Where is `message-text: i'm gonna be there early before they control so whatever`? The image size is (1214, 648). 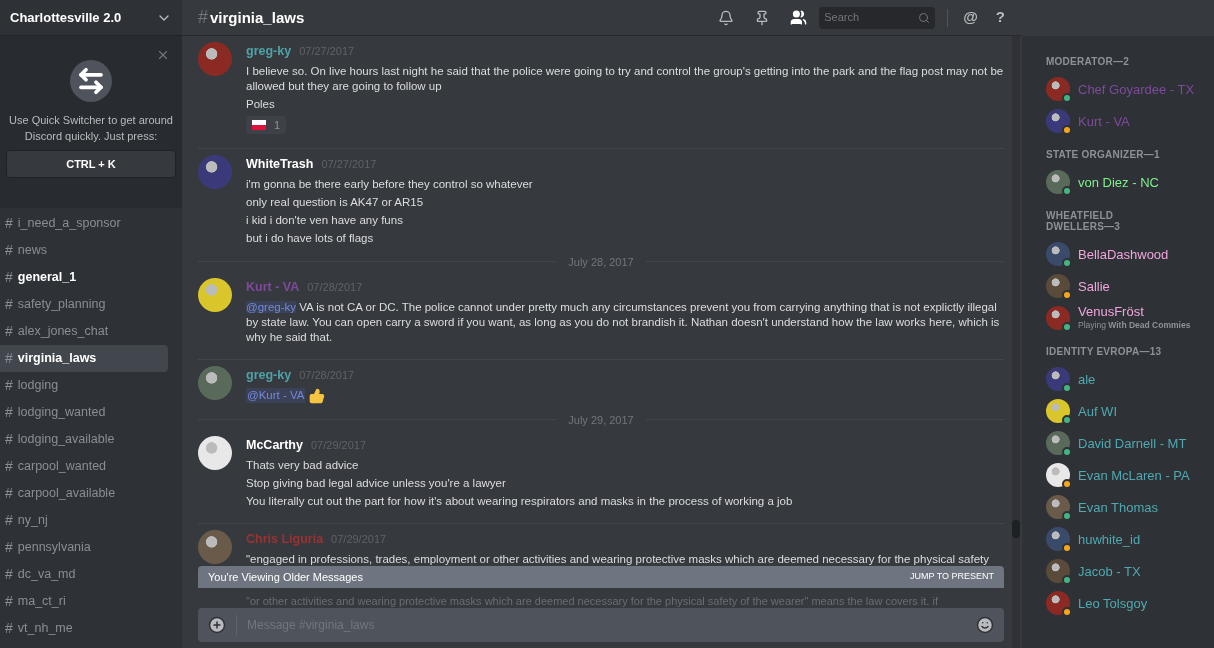 message-text: i'm gonna be there early before they control so whatever is located at coordinates (389, 184).